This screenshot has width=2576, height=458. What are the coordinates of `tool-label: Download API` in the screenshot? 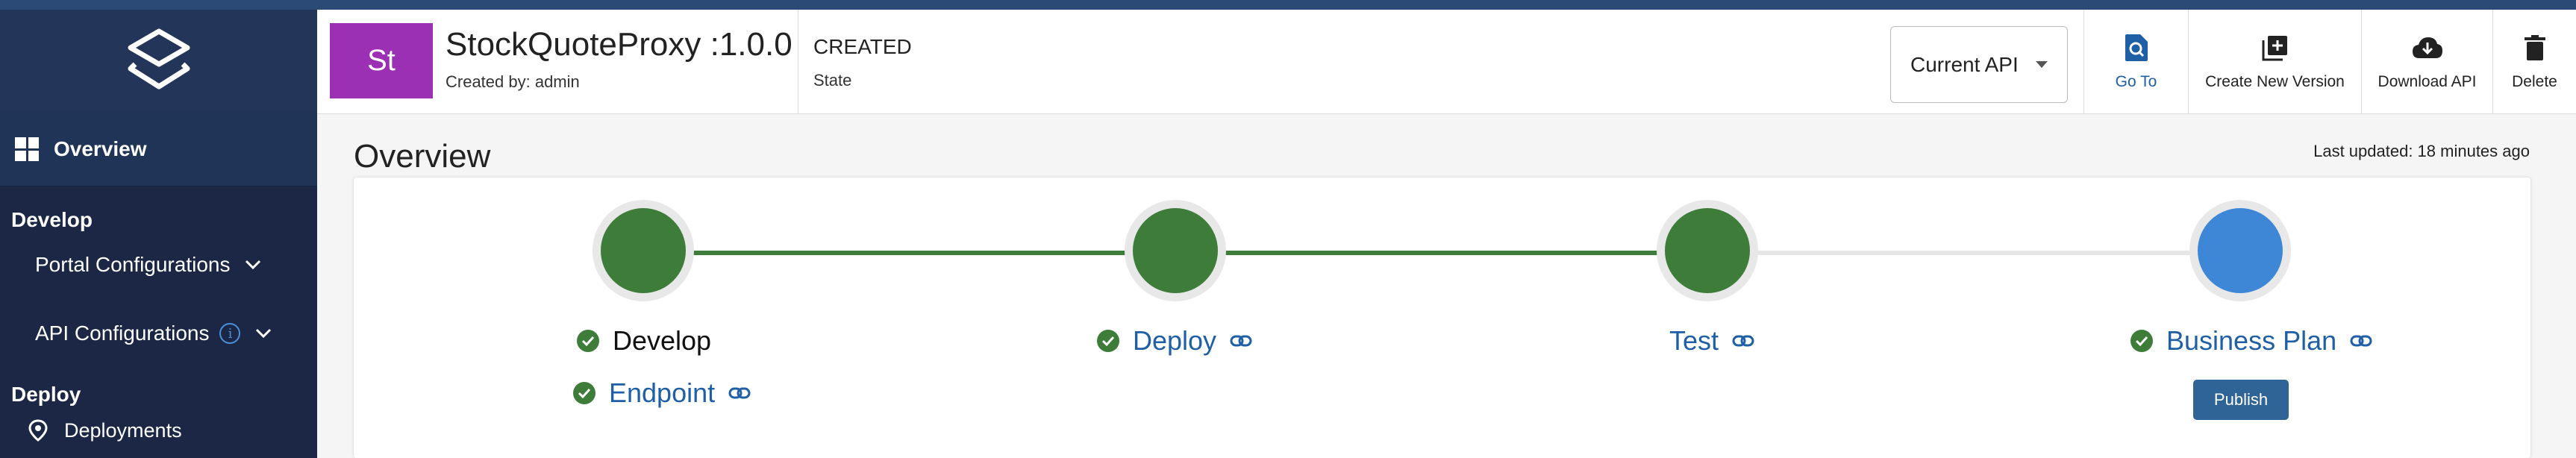 It's located at (2427, 81).